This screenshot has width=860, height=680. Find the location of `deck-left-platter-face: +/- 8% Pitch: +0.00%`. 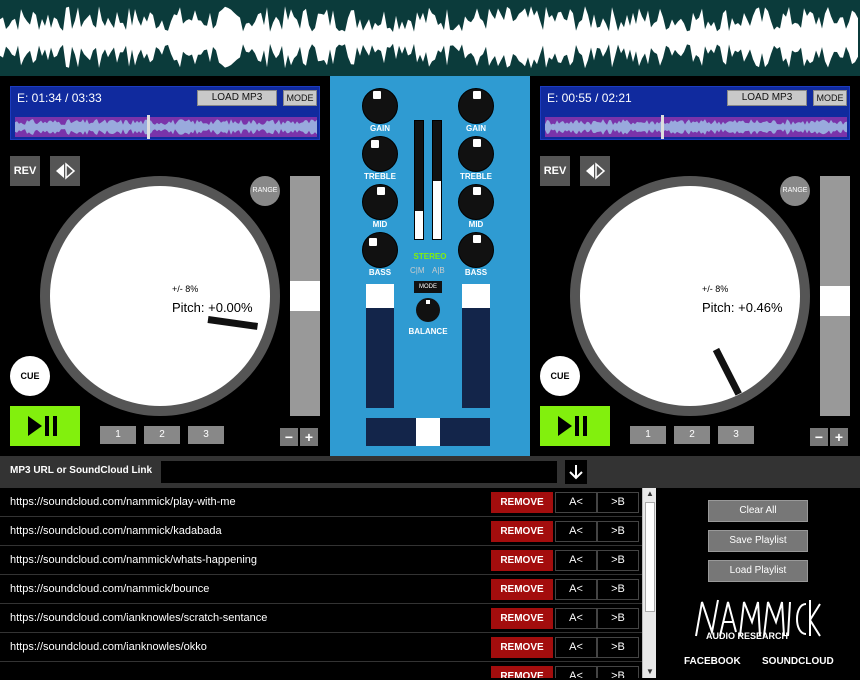

deck-left-platter-face: +/- 8% Pitch: +0.00% is located at coordinates (160, 296).